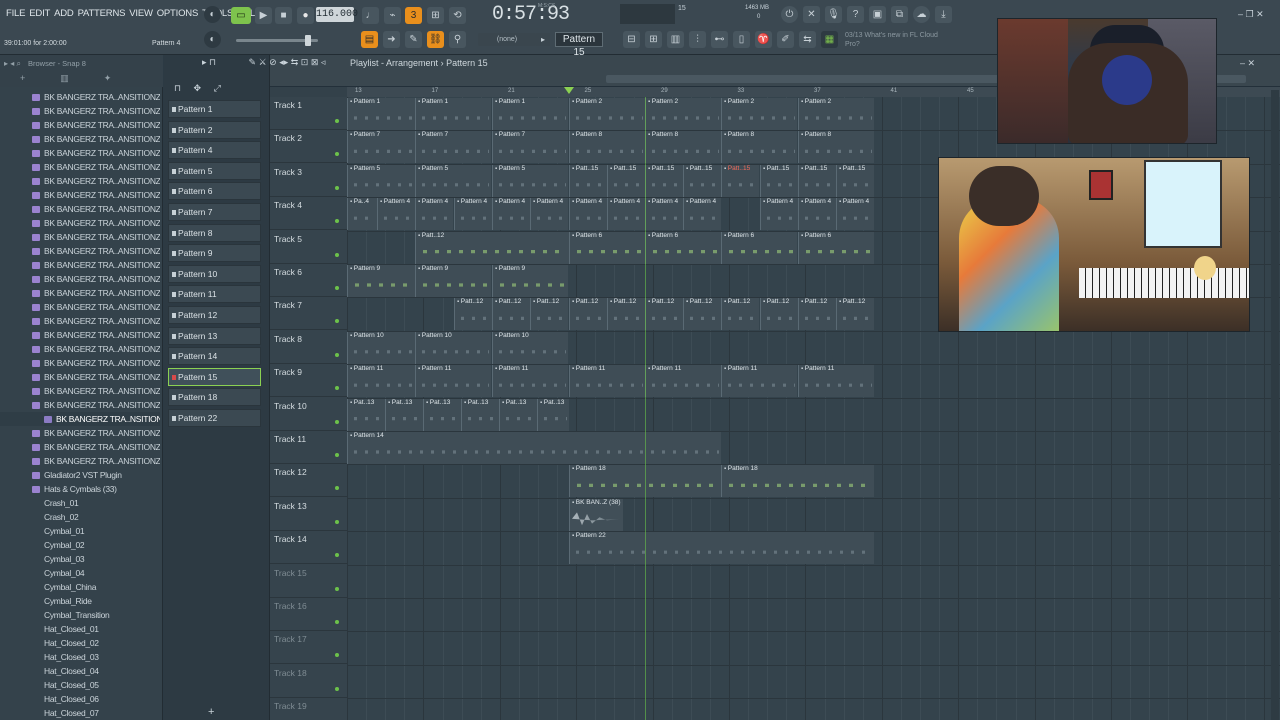 The height and width of the screenshot is (720, 1280). Describe the element at coordinates (789, 14) in the screenshot. I see `panic-icon: ⏻` at that location.